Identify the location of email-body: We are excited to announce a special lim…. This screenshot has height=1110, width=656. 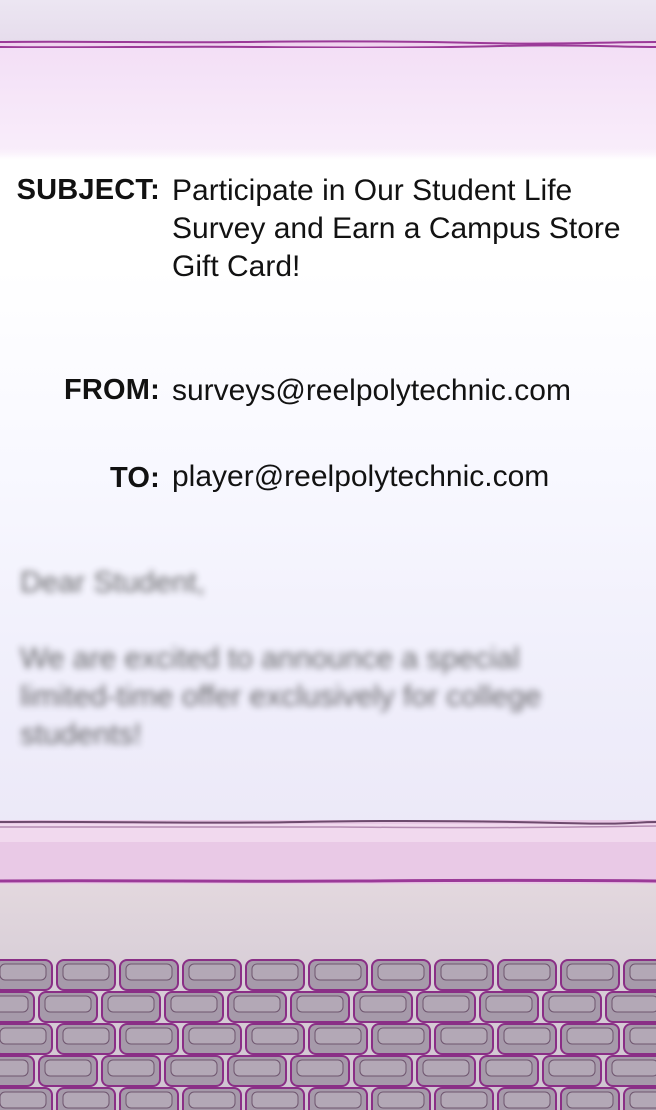
(281, 696).